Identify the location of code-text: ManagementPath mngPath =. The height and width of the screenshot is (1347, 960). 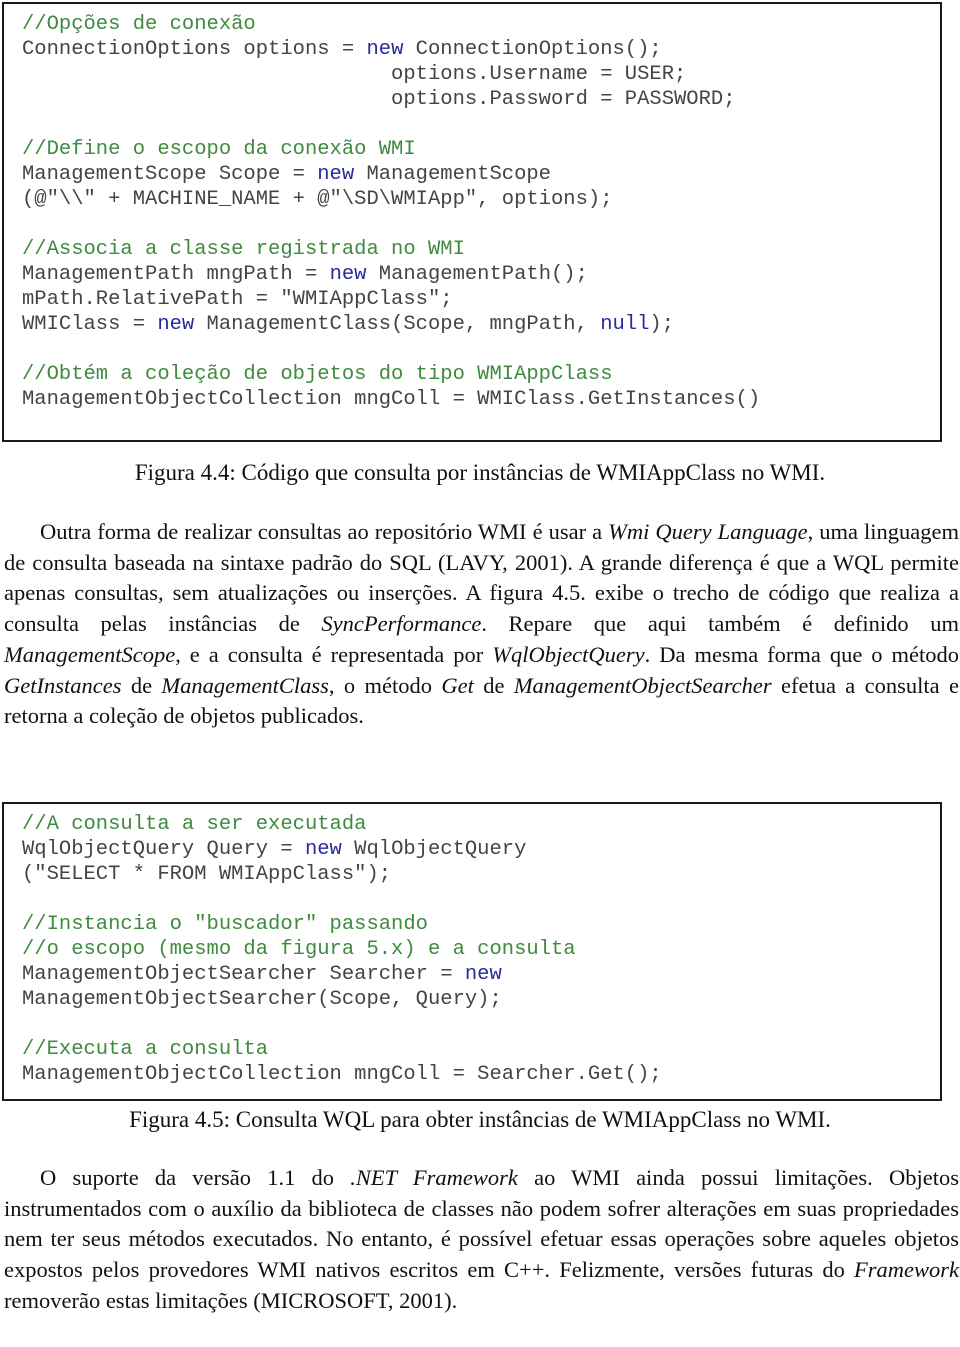
(176, 274).